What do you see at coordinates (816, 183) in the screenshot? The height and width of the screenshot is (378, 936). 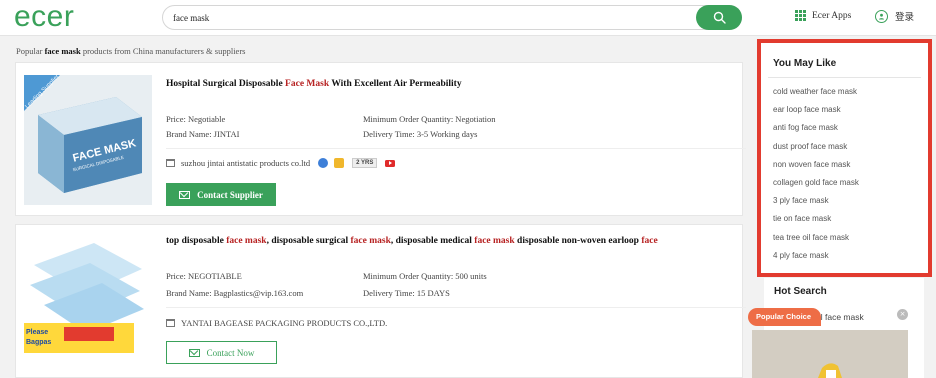 I see `suggestion-link: collagen gold face mask` at bounding box center [816, 183].